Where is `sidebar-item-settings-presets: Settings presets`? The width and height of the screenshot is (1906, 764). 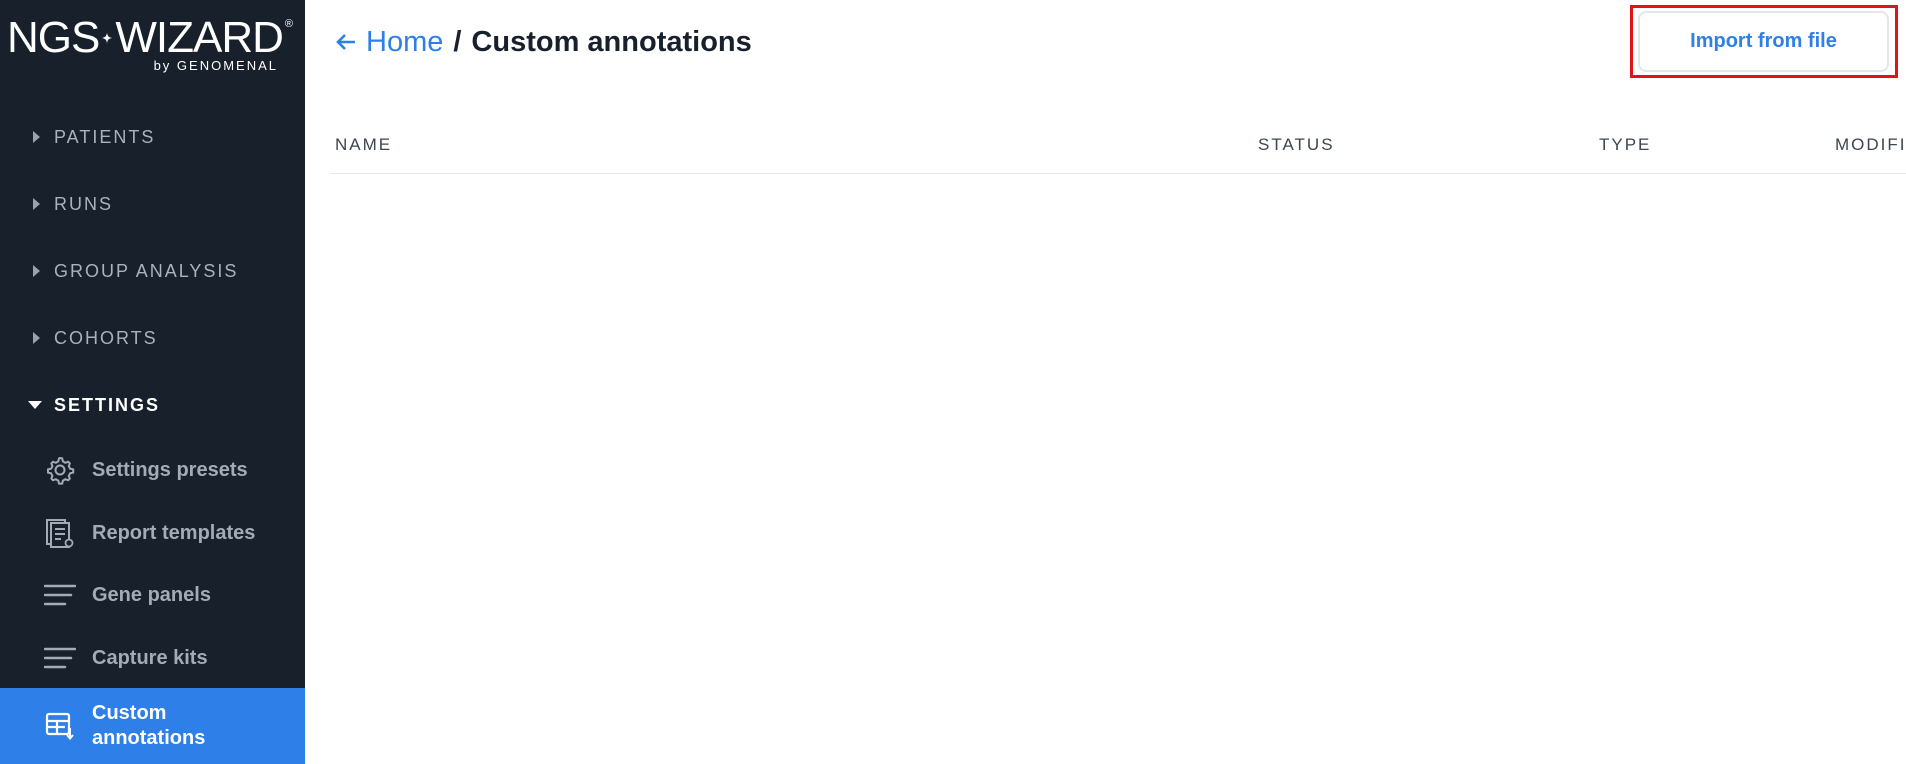 sidebar-item-settings-presets: Settings presets is located at coordinates (152, 470).